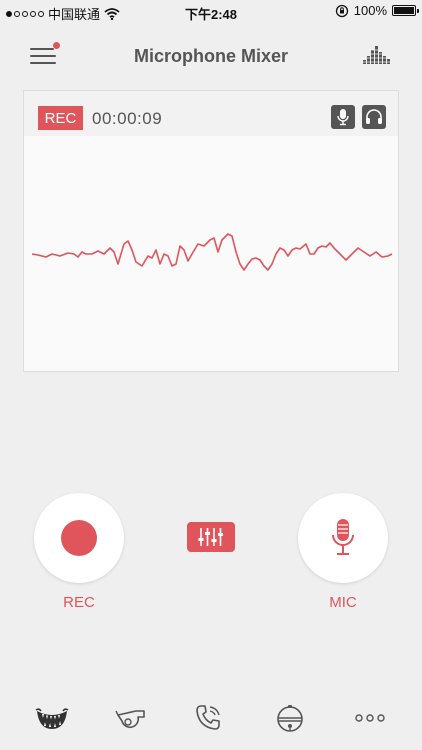 The height and width of the screenshot is (750, 422). I want to click on whistle-icon, so click(130, 719).